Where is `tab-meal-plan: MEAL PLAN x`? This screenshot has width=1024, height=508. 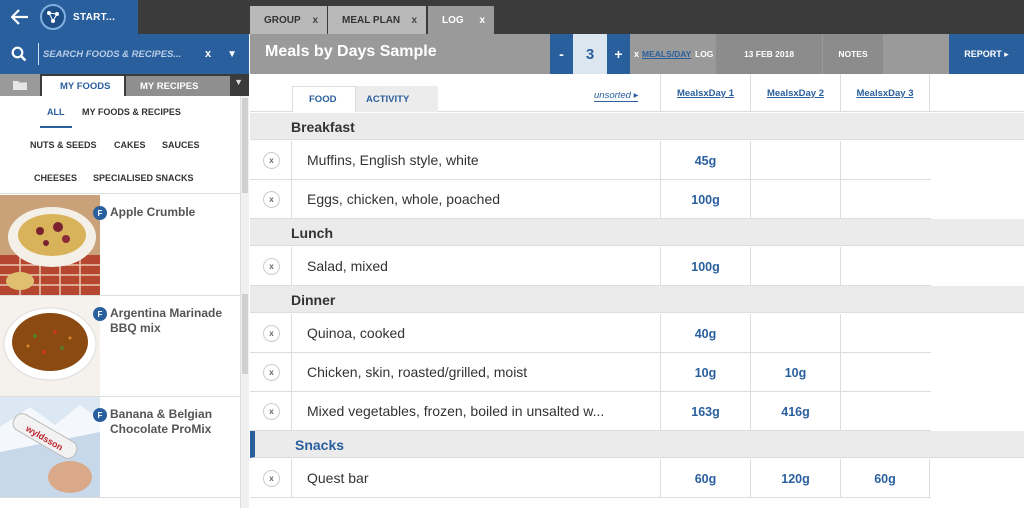
tab-meal-plan: MEAL PLAN x is located at coordinates (377, 20).